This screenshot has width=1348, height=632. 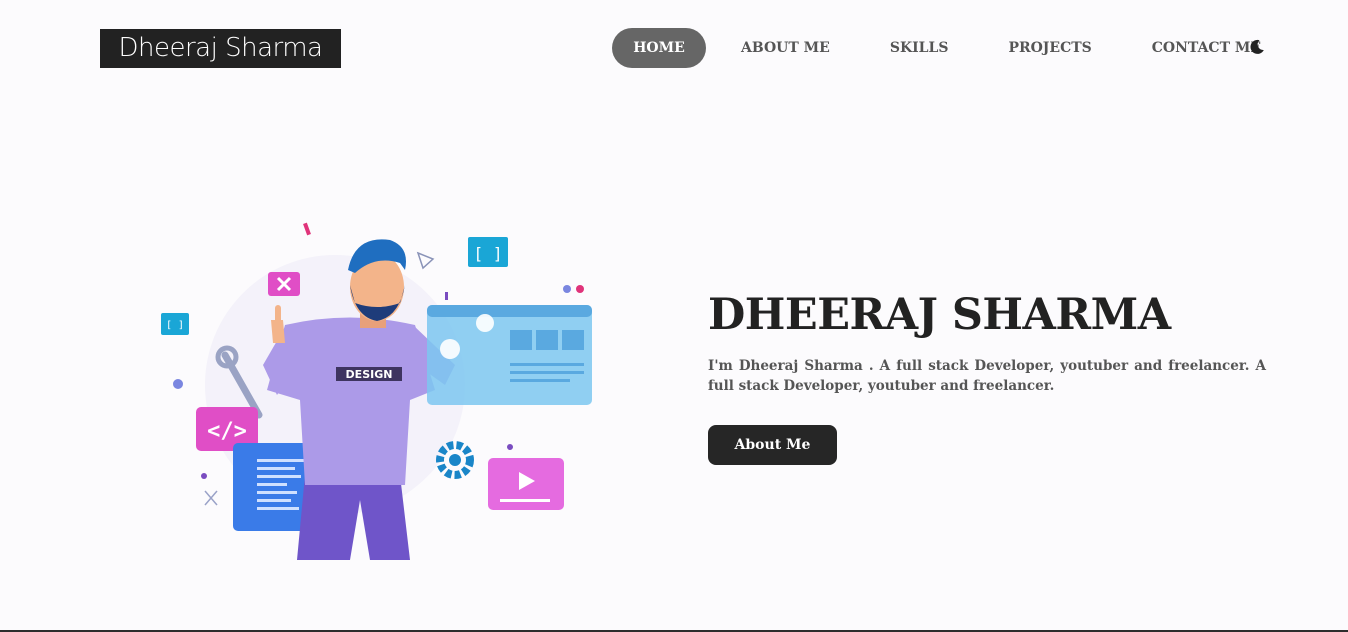 I want to click on person-legs, so click(x=353, y=517).